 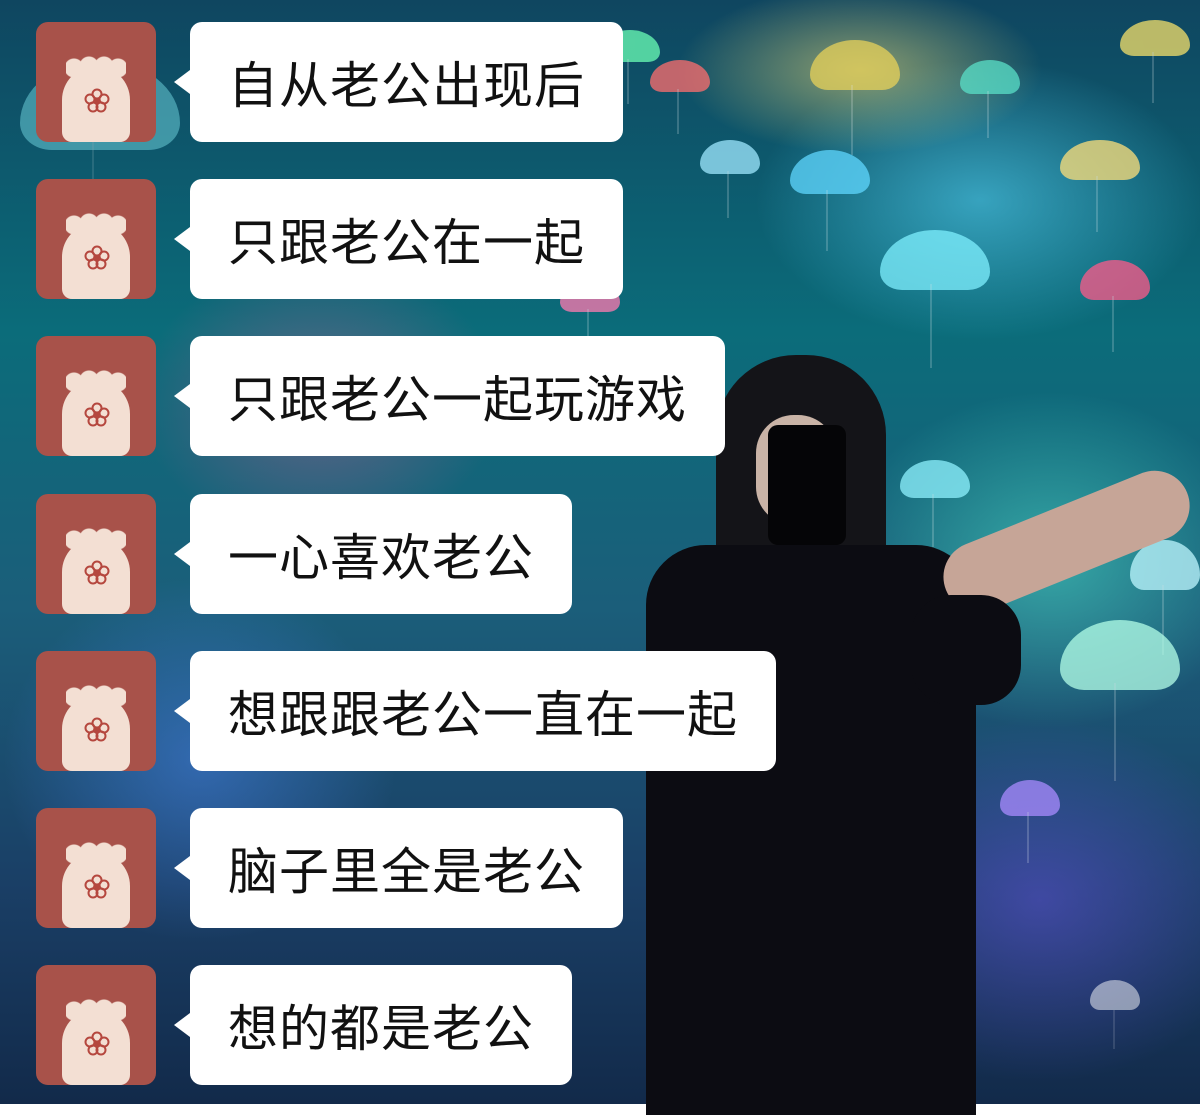 I want to click on message-text: 想的都是老公, so click(x=381, y=1029).